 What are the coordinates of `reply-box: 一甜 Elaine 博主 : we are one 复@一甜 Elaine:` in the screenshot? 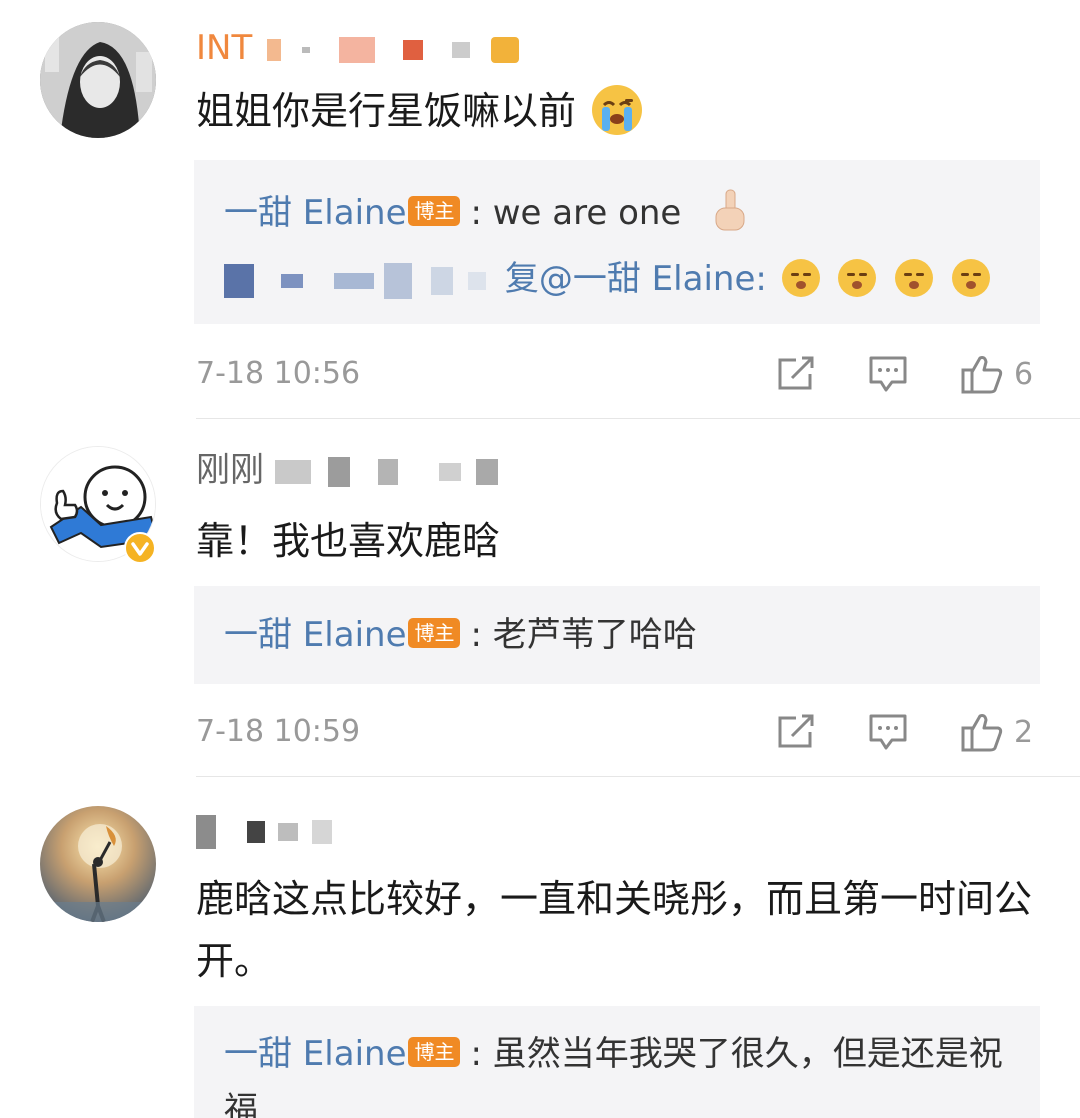 It's located at (617, 242).